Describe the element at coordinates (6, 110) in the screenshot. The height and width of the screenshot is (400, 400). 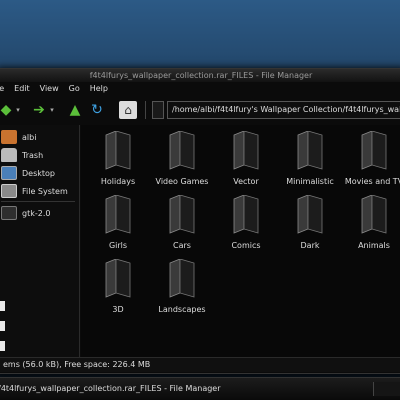
I see `back-arrow-icon: ◆` at that location.